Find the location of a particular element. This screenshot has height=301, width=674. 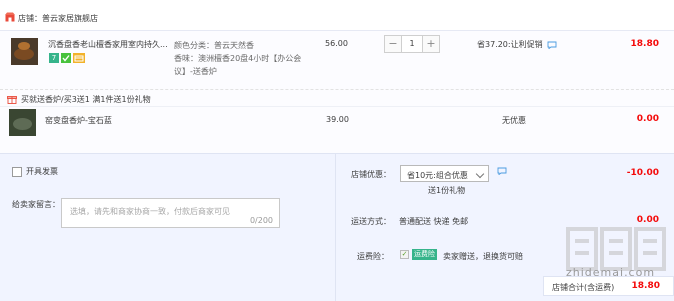

insurance-checkbox: ✓ is located at coordinates (404, 254).